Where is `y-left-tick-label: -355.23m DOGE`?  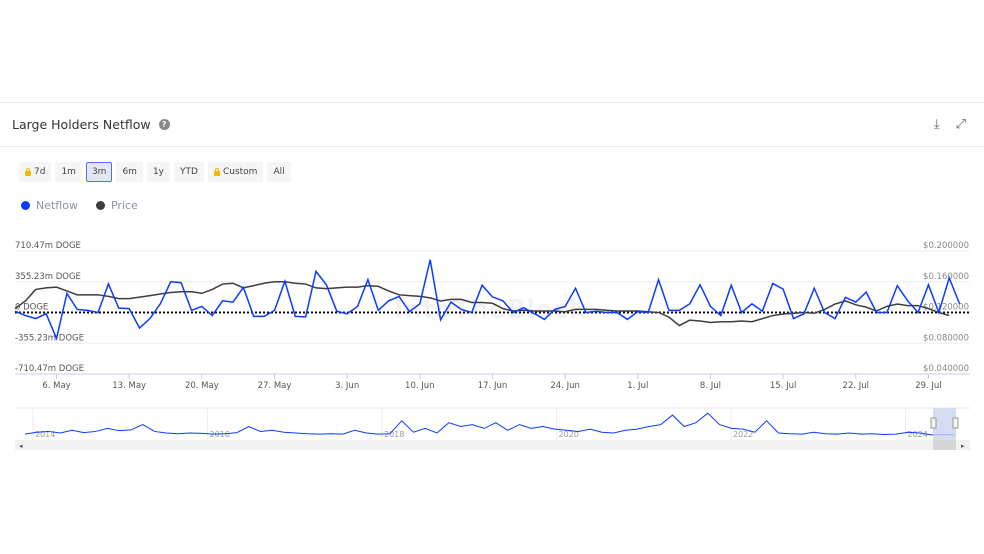
y-left-tick-label: -355.23m DOGE is located at coordinates (49, 338).